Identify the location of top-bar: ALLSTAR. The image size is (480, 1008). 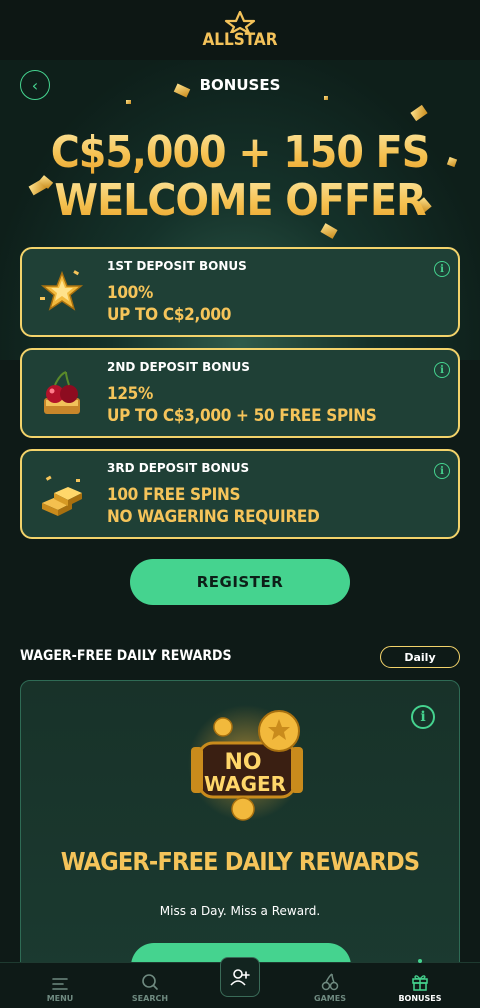
(240, 30).